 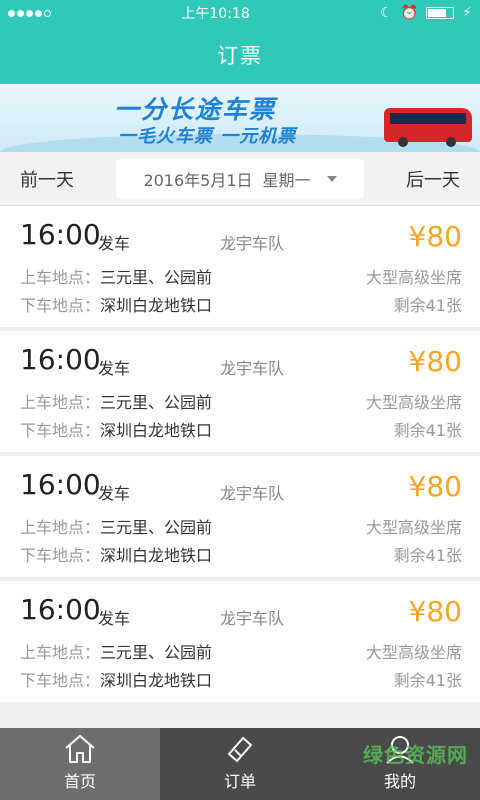 What do you see at coordinates (440, 13) in the screenshot?
I see `battery-icon` at bounding box center [440, 13].